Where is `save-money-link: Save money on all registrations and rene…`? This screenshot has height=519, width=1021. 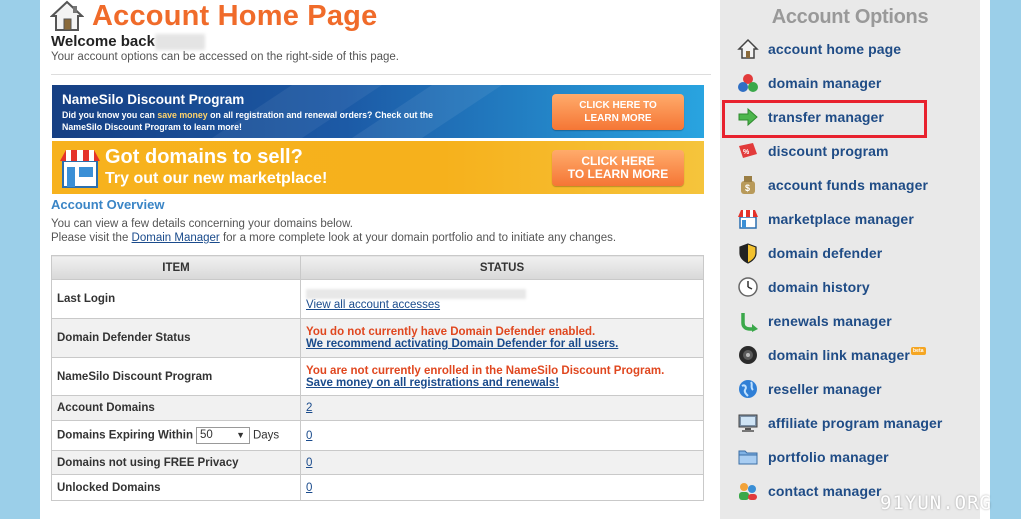
save-money-link: Save money on all registrations and rene… is located at coordinates (504, 383).